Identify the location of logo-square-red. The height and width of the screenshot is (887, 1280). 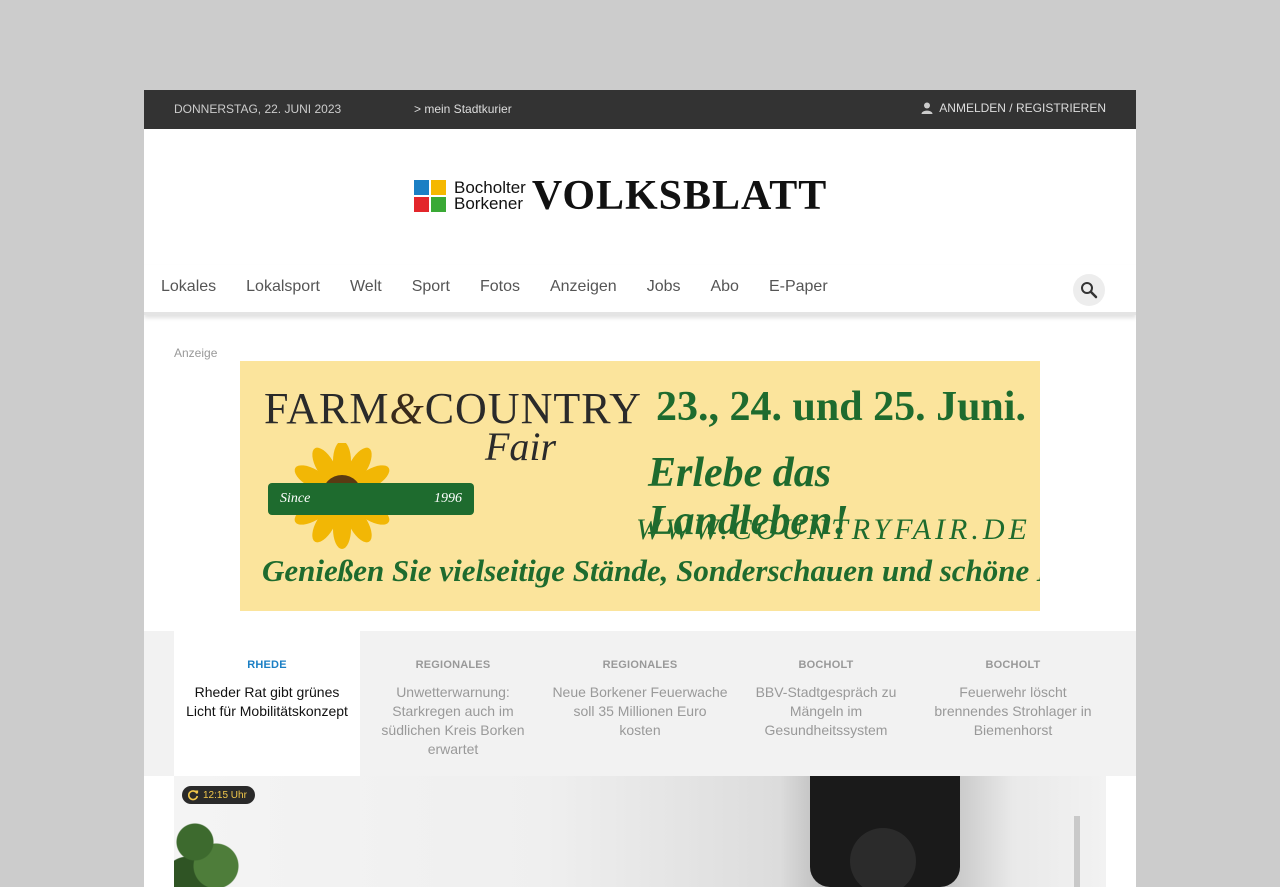
(421, 204).